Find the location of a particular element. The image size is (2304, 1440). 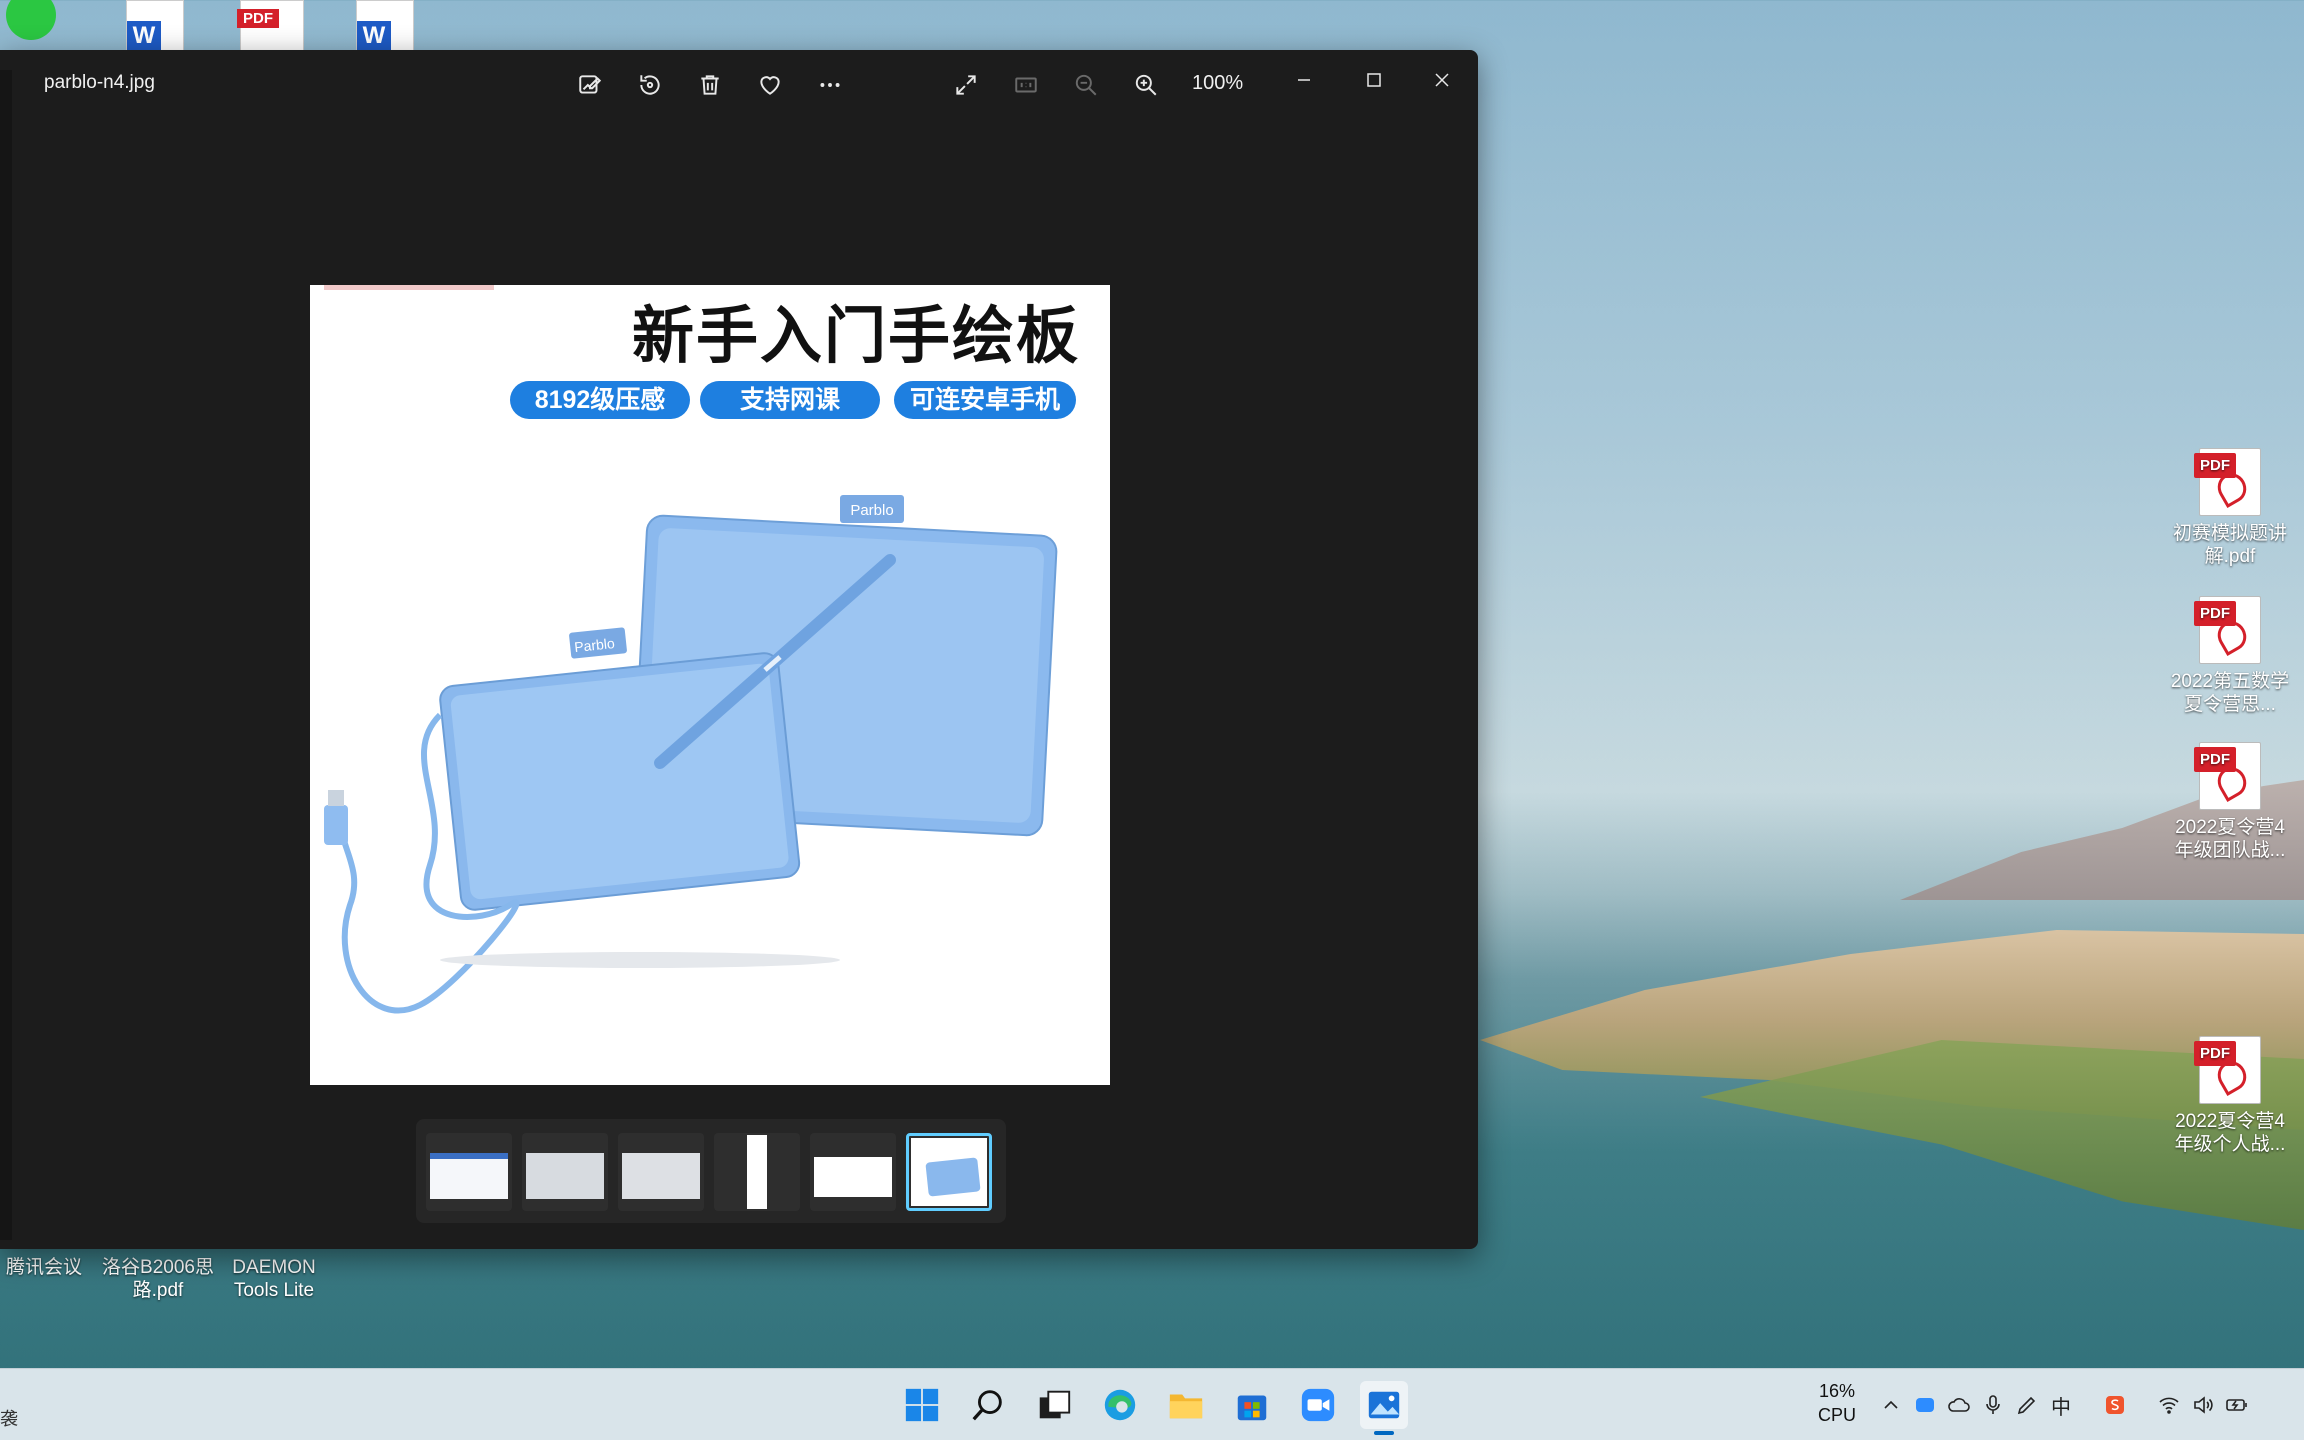

maximize-button is located at coordinates (1374, 80).